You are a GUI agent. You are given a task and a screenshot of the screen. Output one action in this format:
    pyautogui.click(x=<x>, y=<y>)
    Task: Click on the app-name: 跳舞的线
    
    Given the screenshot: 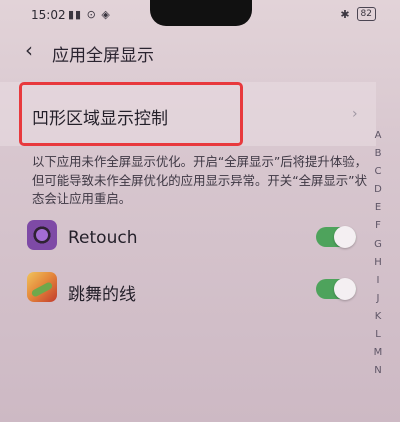 What is the action you would take?
    pyautogui.click(x=102, y=295)
    